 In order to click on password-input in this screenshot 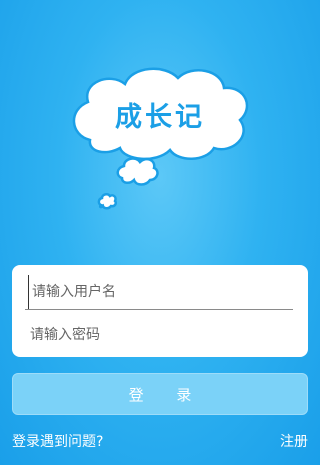, I will do `click(164, 335)`.